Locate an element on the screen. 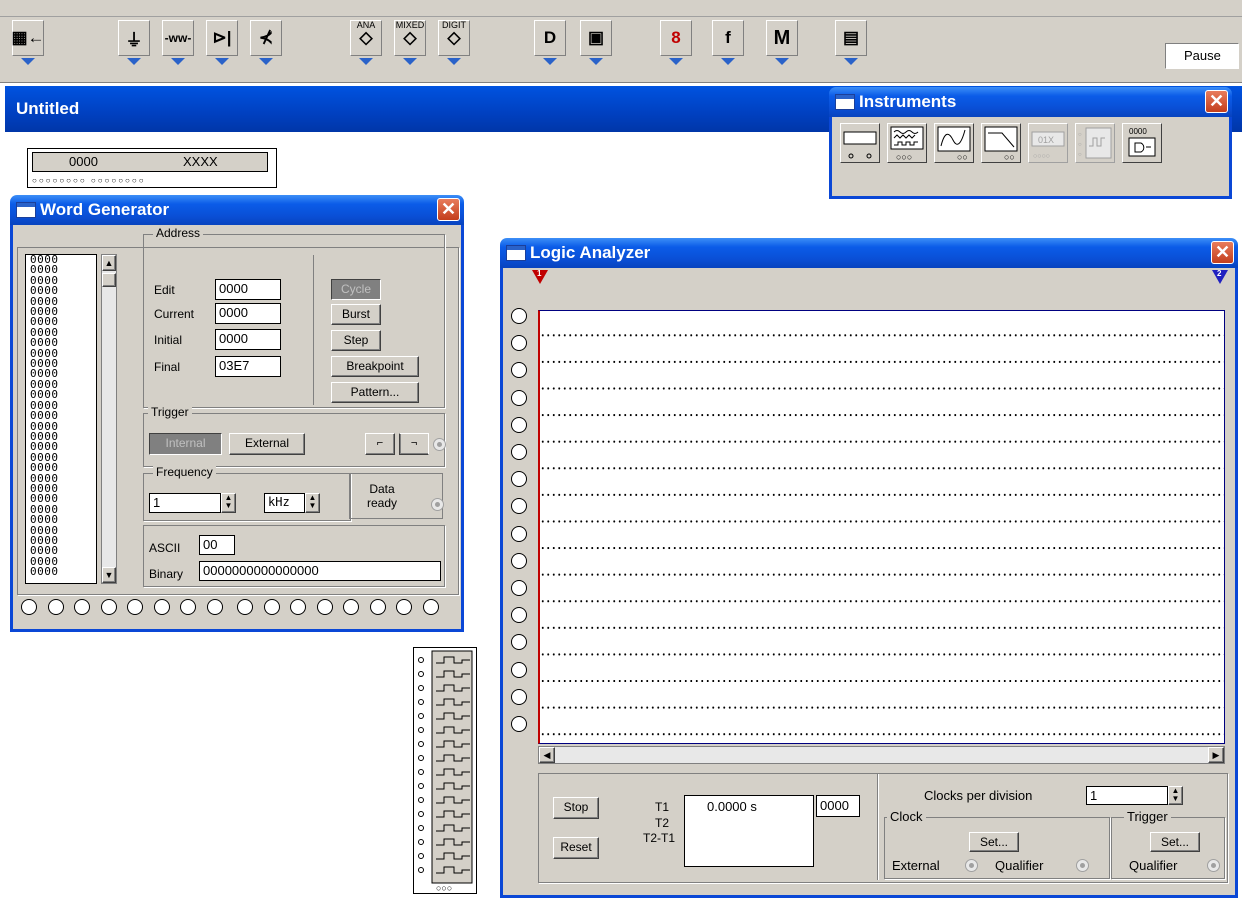 The image size is (1242, 904). word-generator-titlebar: Word Generator ✕ is located at coordinates (237, 210).